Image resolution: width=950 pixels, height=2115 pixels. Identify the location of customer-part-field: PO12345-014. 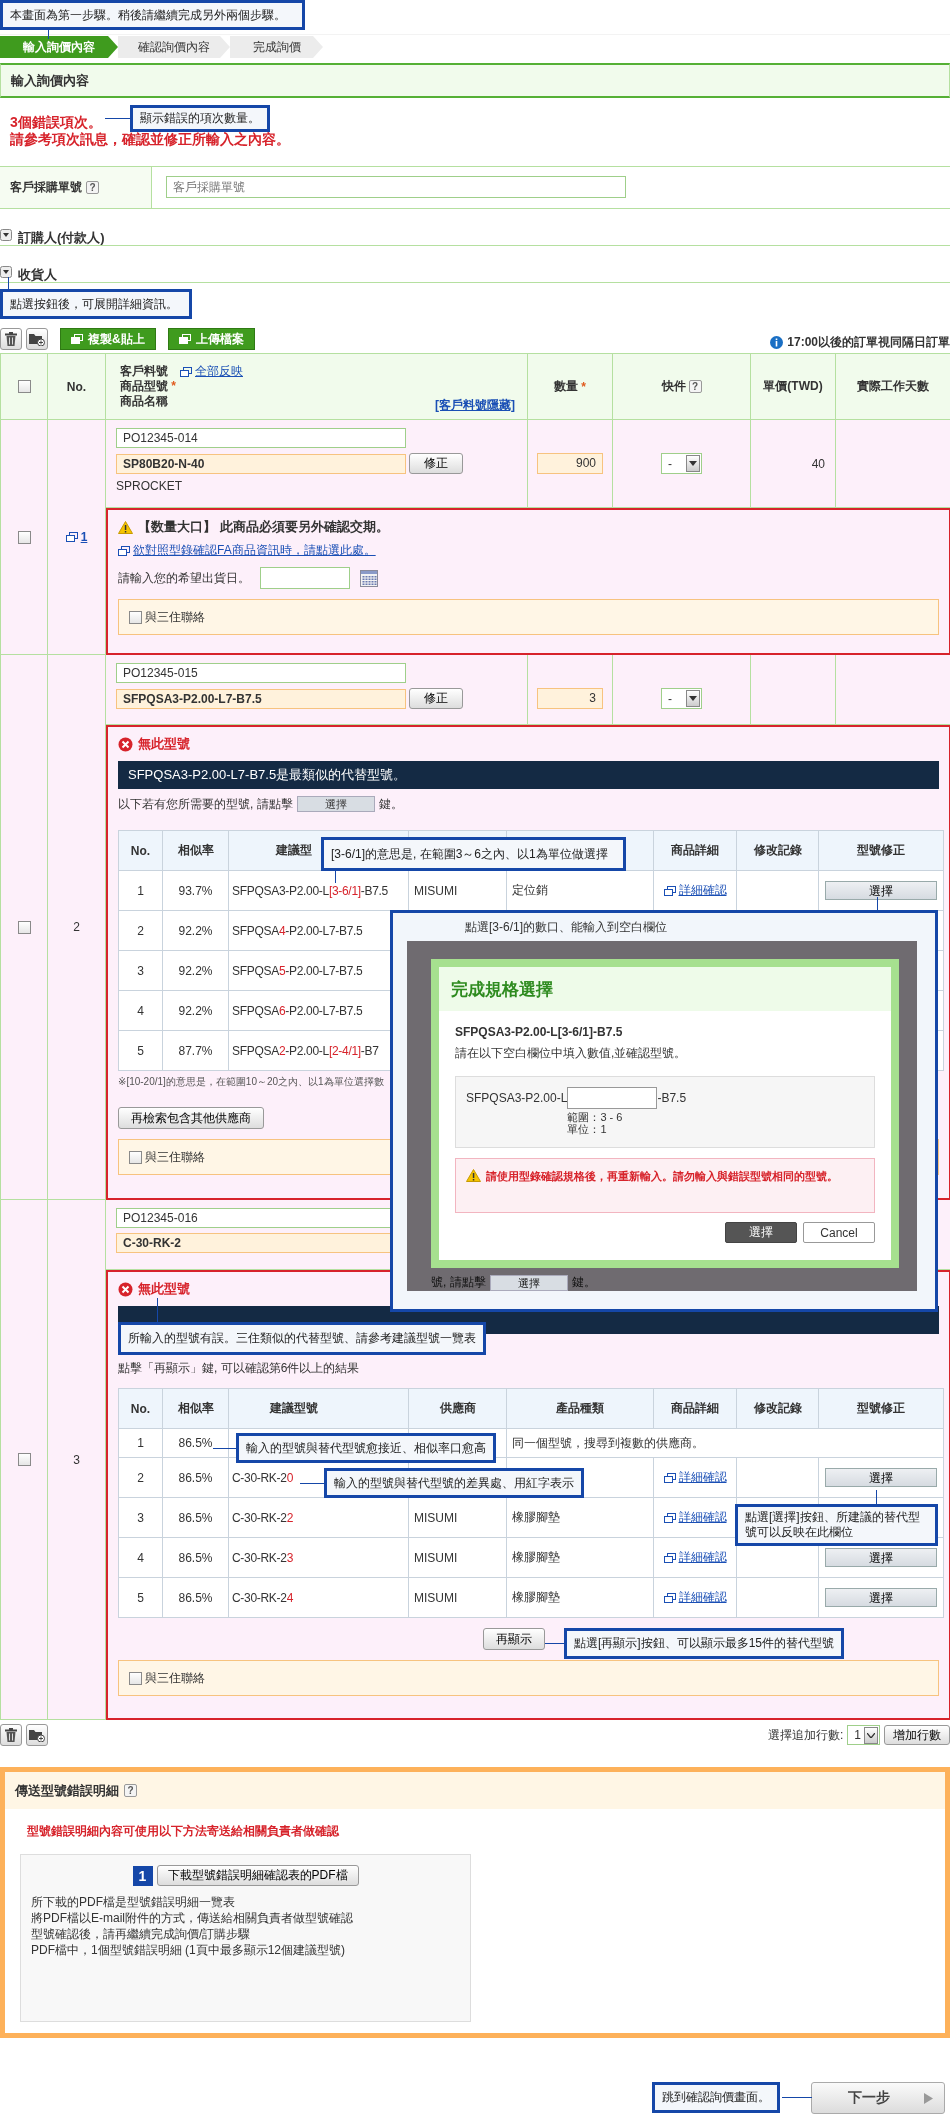
(261, 438).